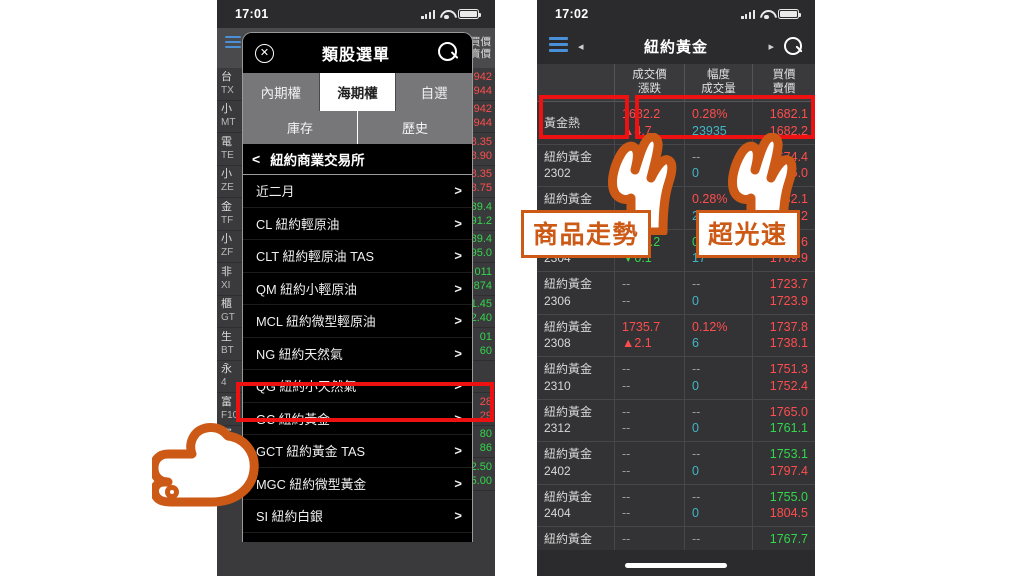 Image resolution: width=1024 pixels, height=576 pixels. What do you see at coordinates (357, 516) in the screenshot?
I see `modal-list-item: SI 紐約白銀 >` at bounding box center [357, 516].